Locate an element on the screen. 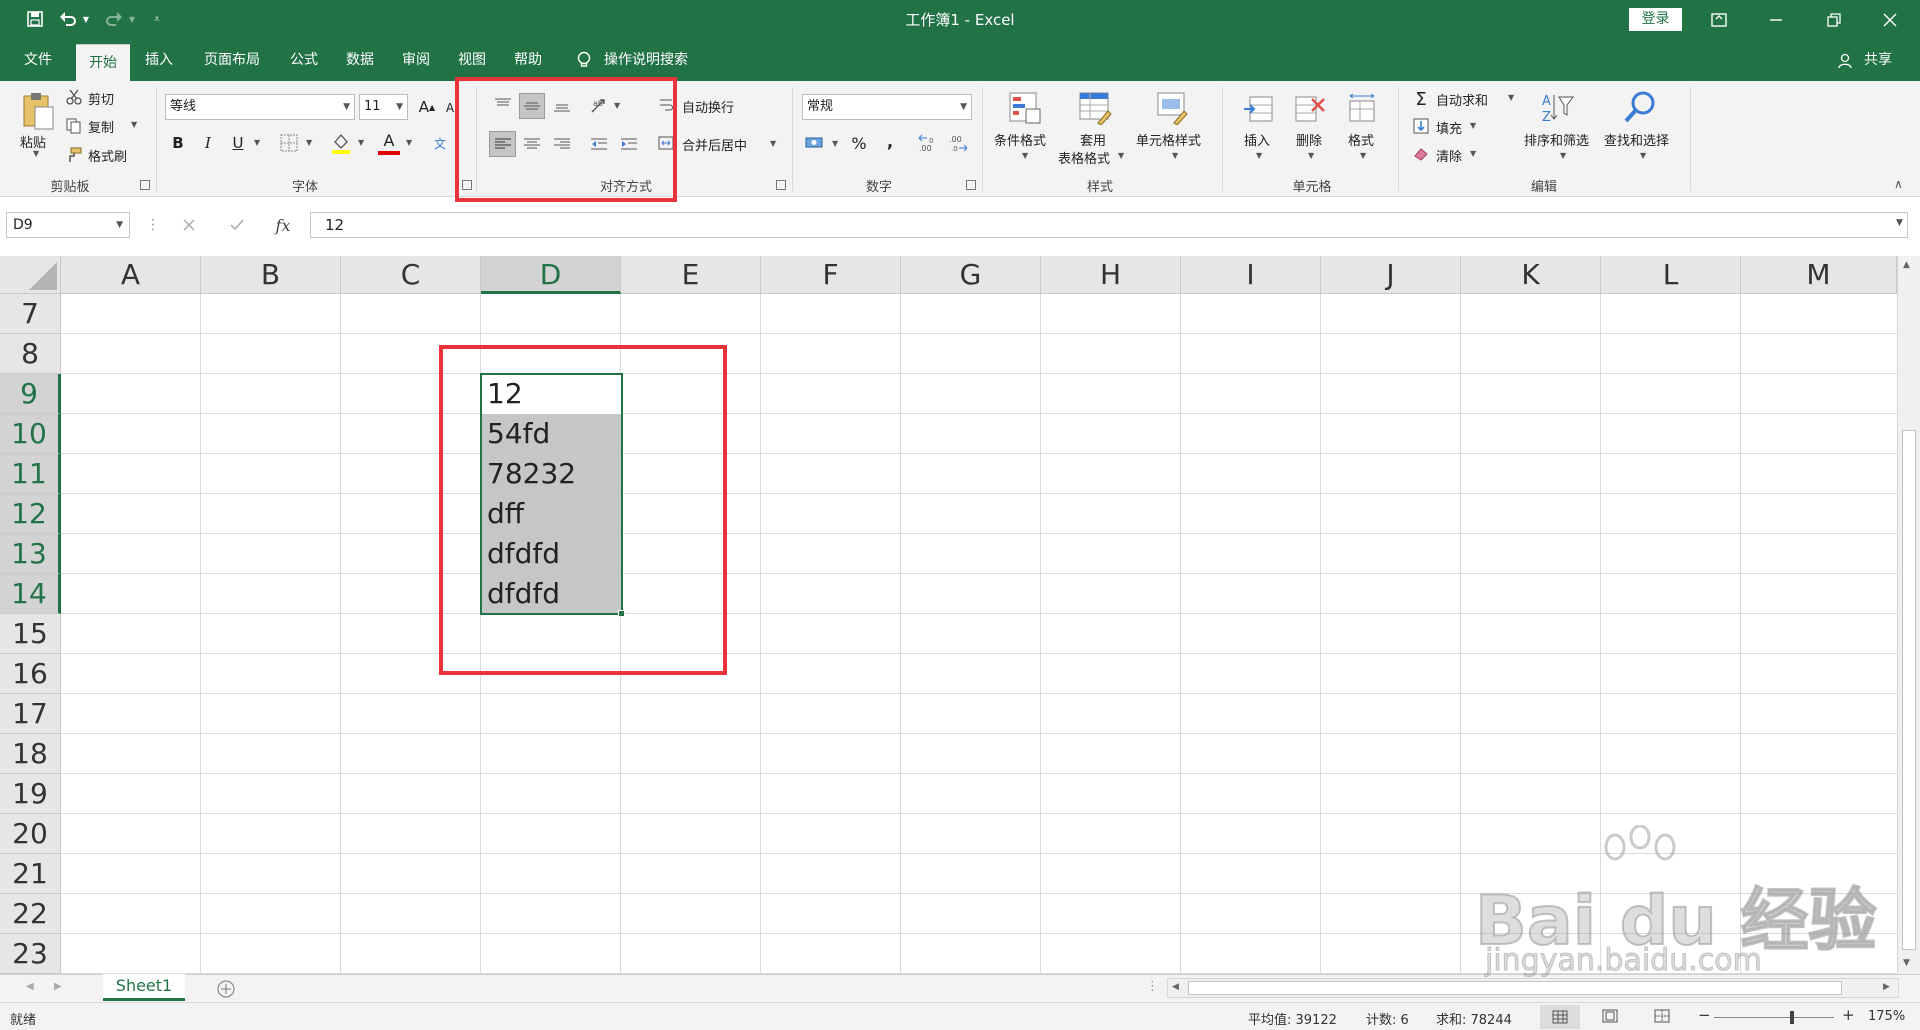 The image size is (1920, 1030). borders-dropdown-icon: ▼ is located at coordinates (309, 142).